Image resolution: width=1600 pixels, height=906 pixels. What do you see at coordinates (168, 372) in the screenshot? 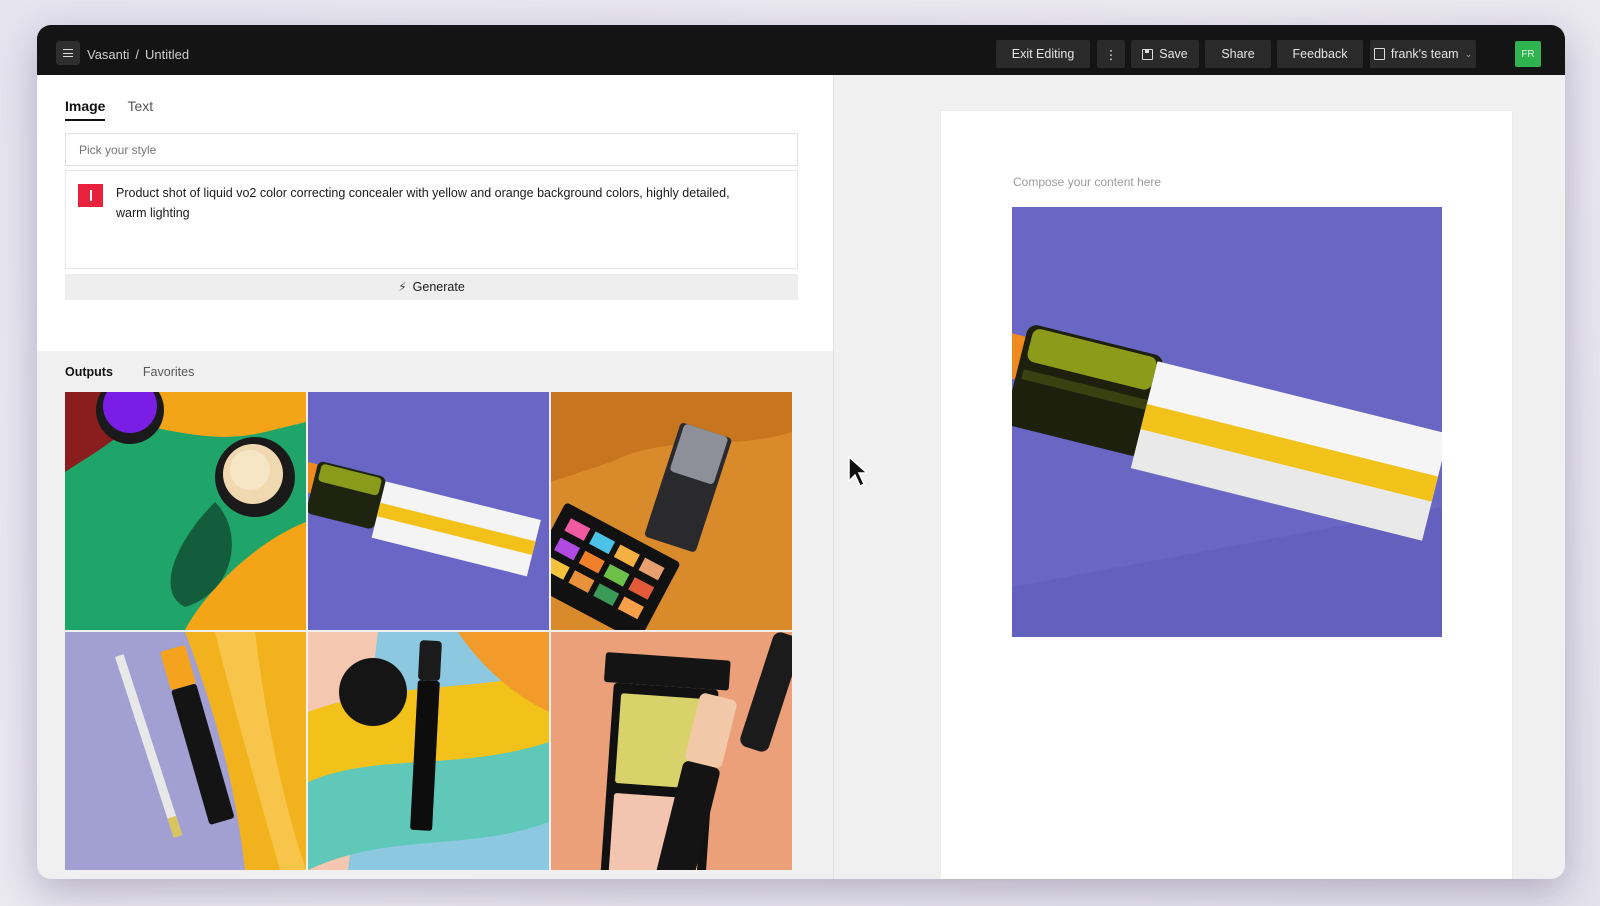
I see `tab-favorites: Favorites` at bounding box center [168, 372].